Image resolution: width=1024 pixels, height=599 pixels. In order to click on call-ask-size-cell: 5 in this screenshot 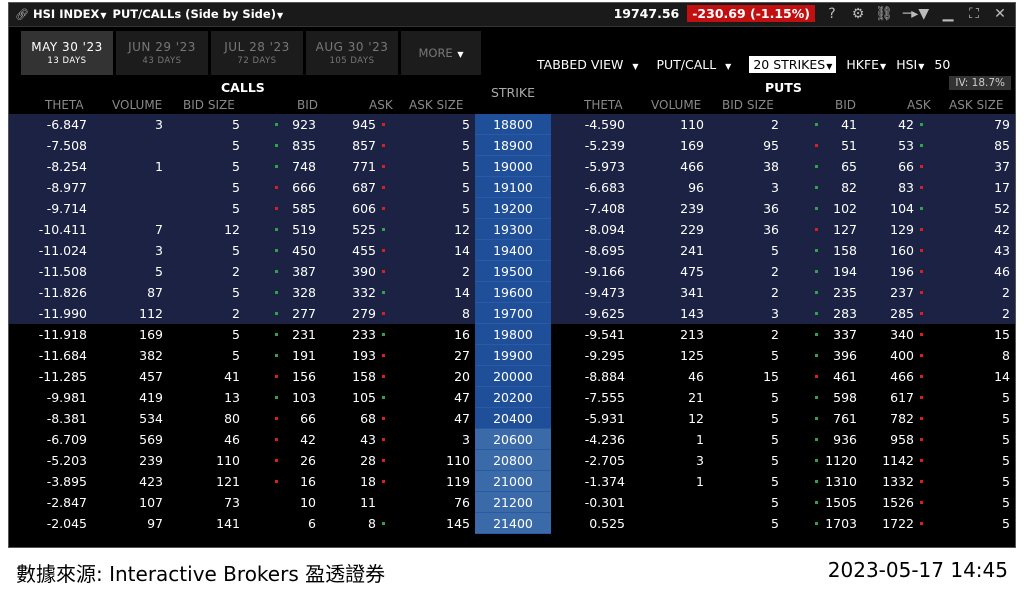, I will do `click(466, 166)`.